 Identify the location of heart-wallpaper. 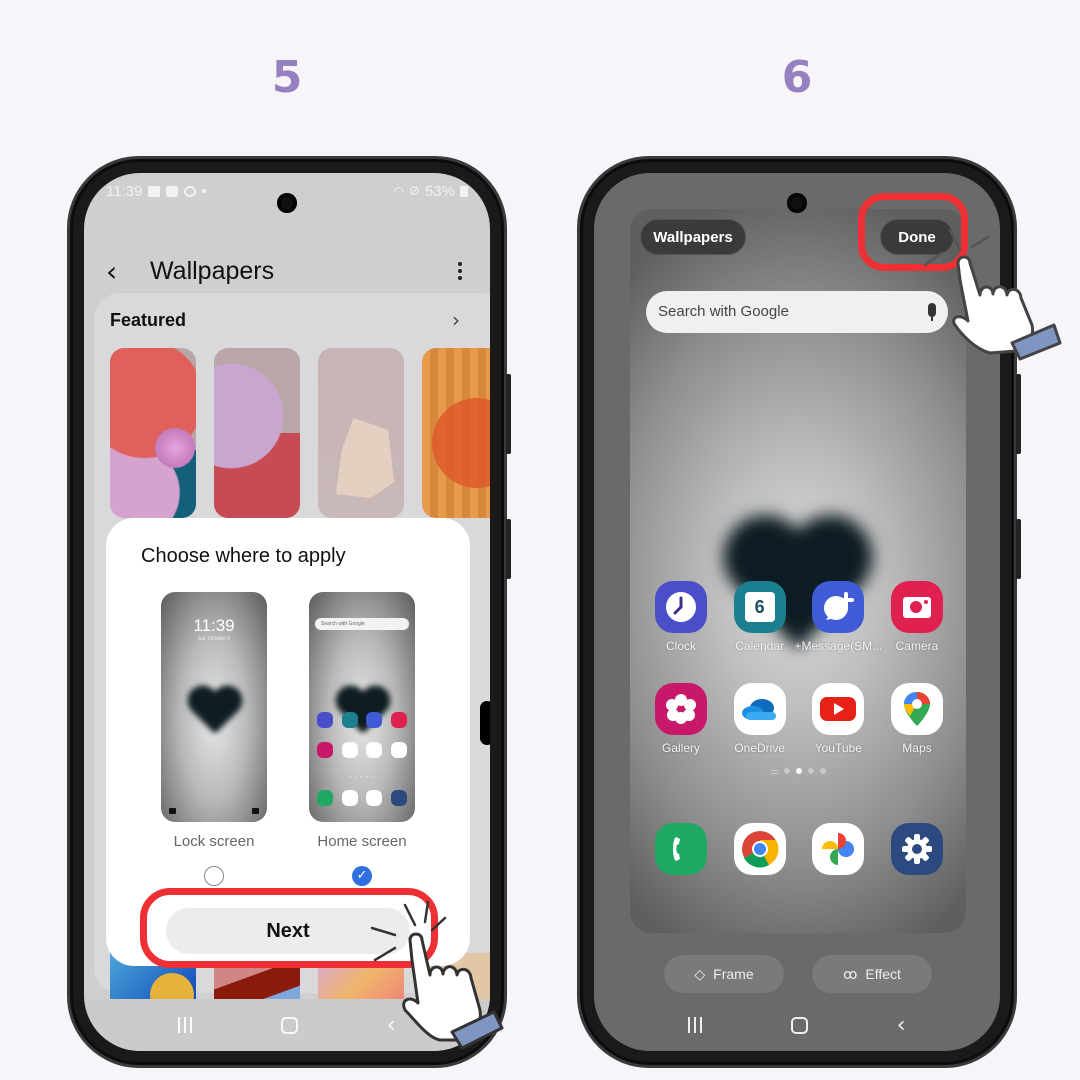
(214, 712).